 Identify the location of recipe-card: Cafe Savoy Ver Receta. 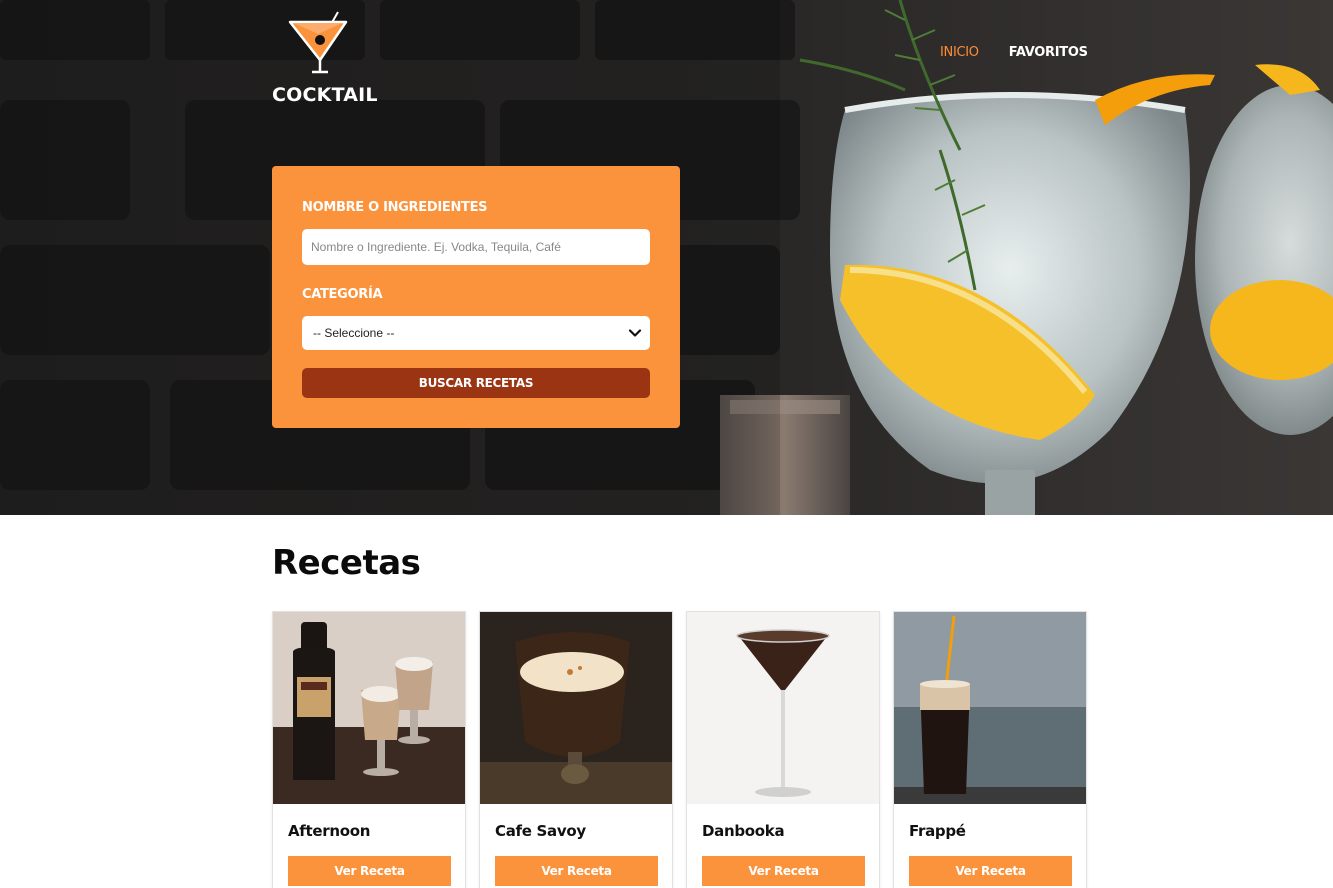
(576, 749).